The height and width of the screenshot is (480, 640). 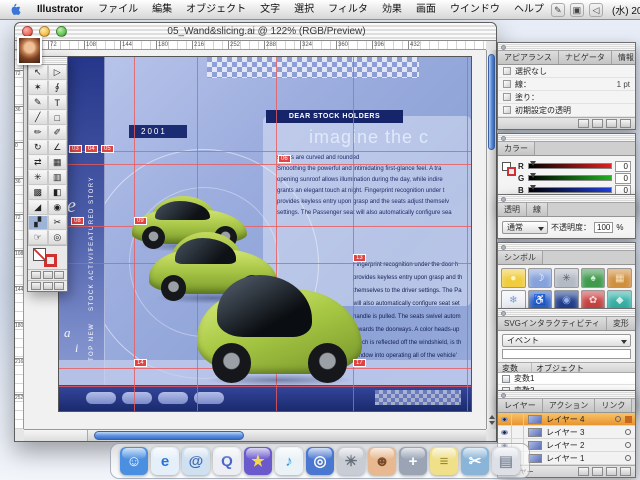 What do you see at coordinates (566, 71) in the screenshot?
I see `appearance-row: 選択なし` at bounding box center [566, 71].